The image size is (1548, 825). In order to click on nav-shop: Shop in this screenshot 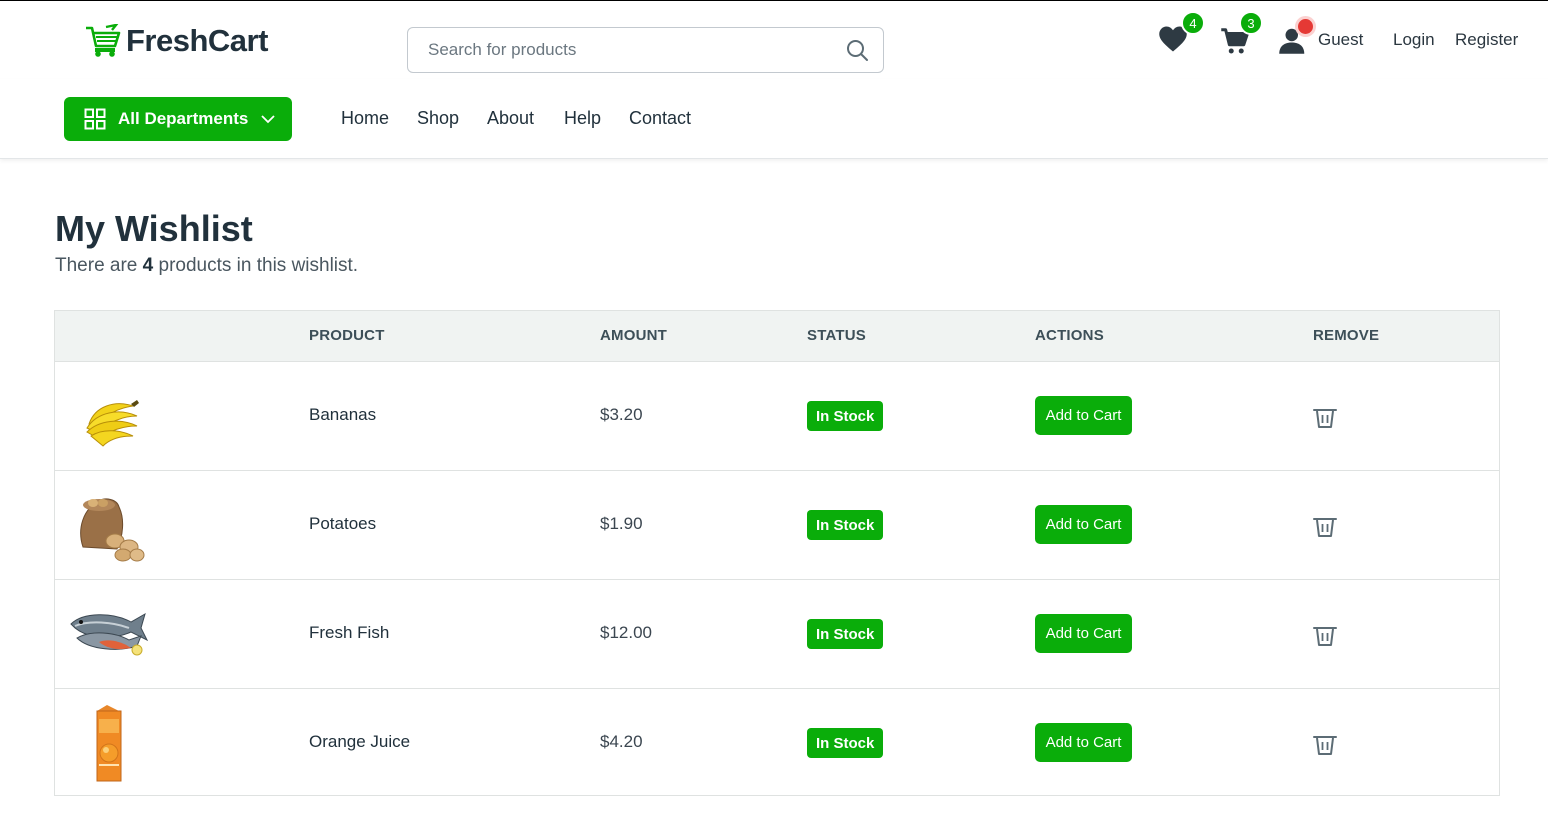, I will do `click(438, 118)`.